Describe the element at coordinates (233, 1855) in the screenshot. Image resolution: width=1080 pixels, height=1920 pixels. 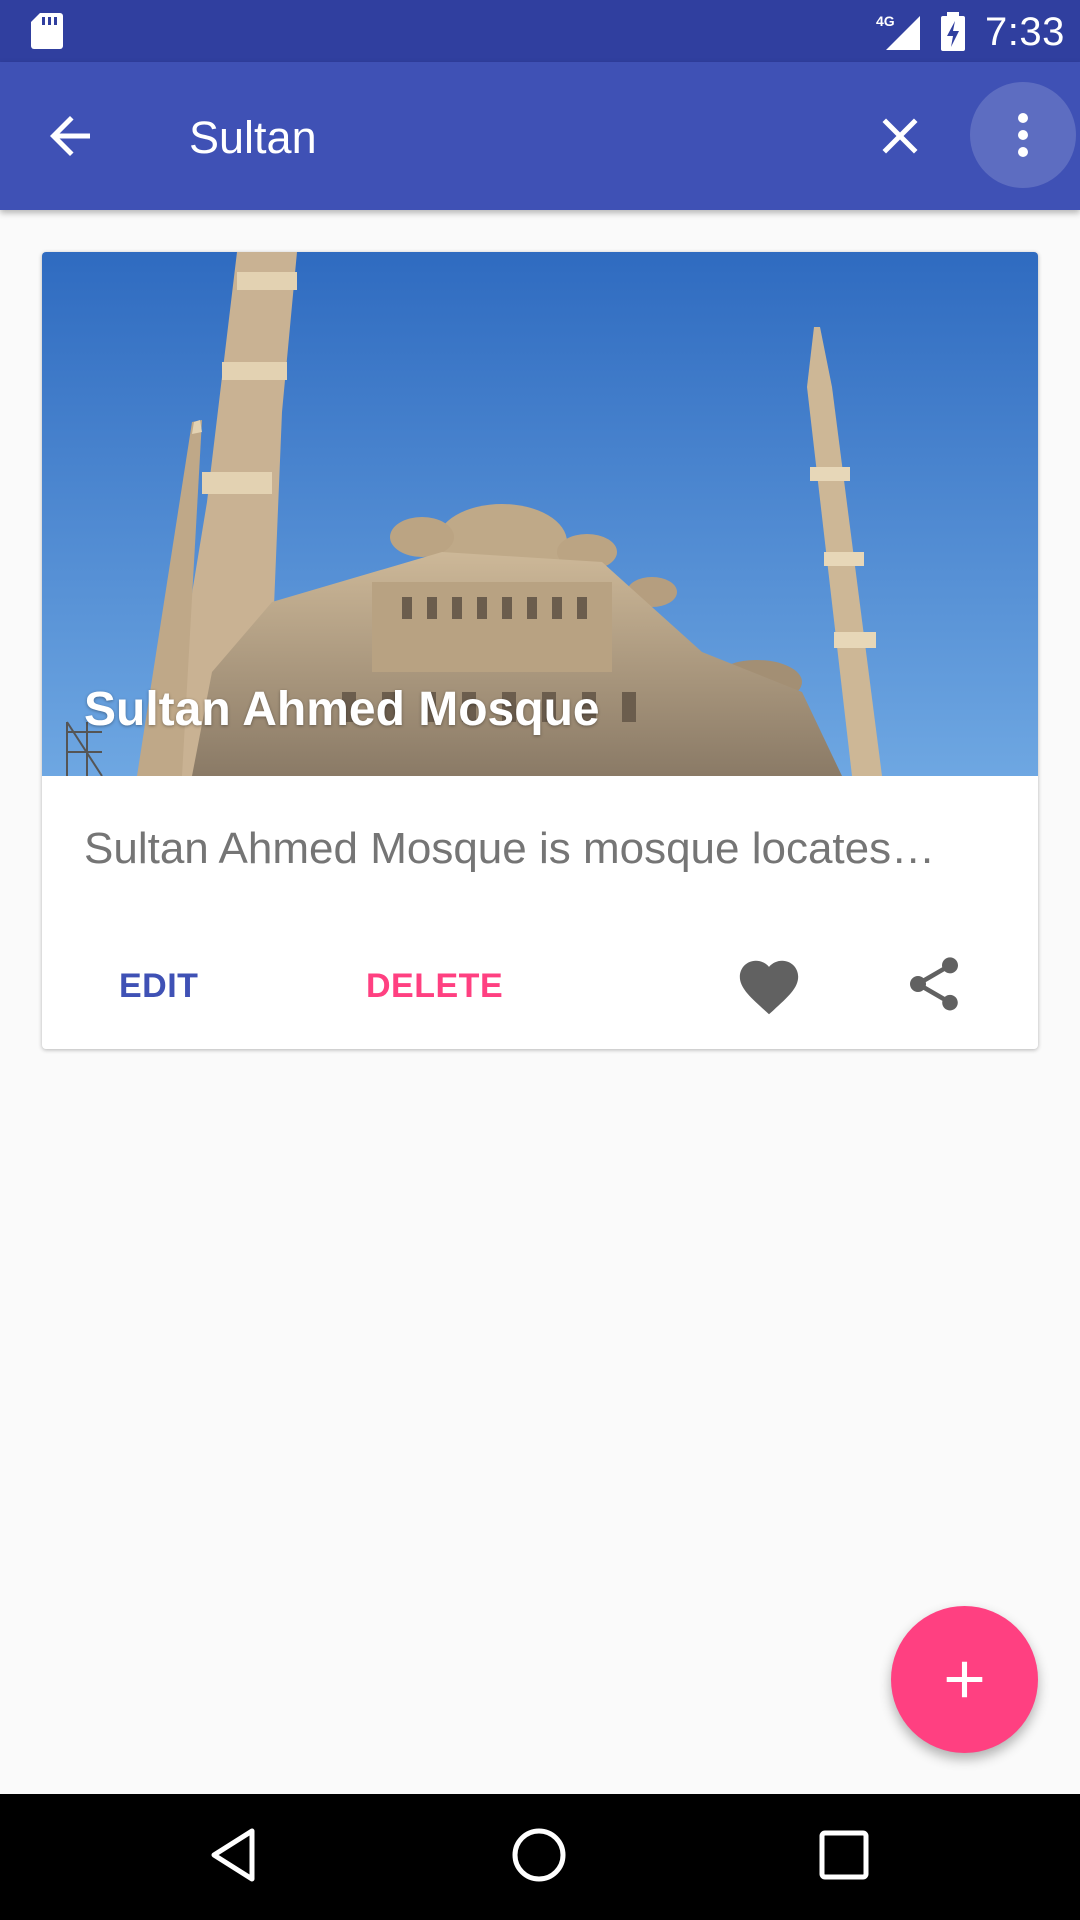
I see `nav-back-icon` at that location.